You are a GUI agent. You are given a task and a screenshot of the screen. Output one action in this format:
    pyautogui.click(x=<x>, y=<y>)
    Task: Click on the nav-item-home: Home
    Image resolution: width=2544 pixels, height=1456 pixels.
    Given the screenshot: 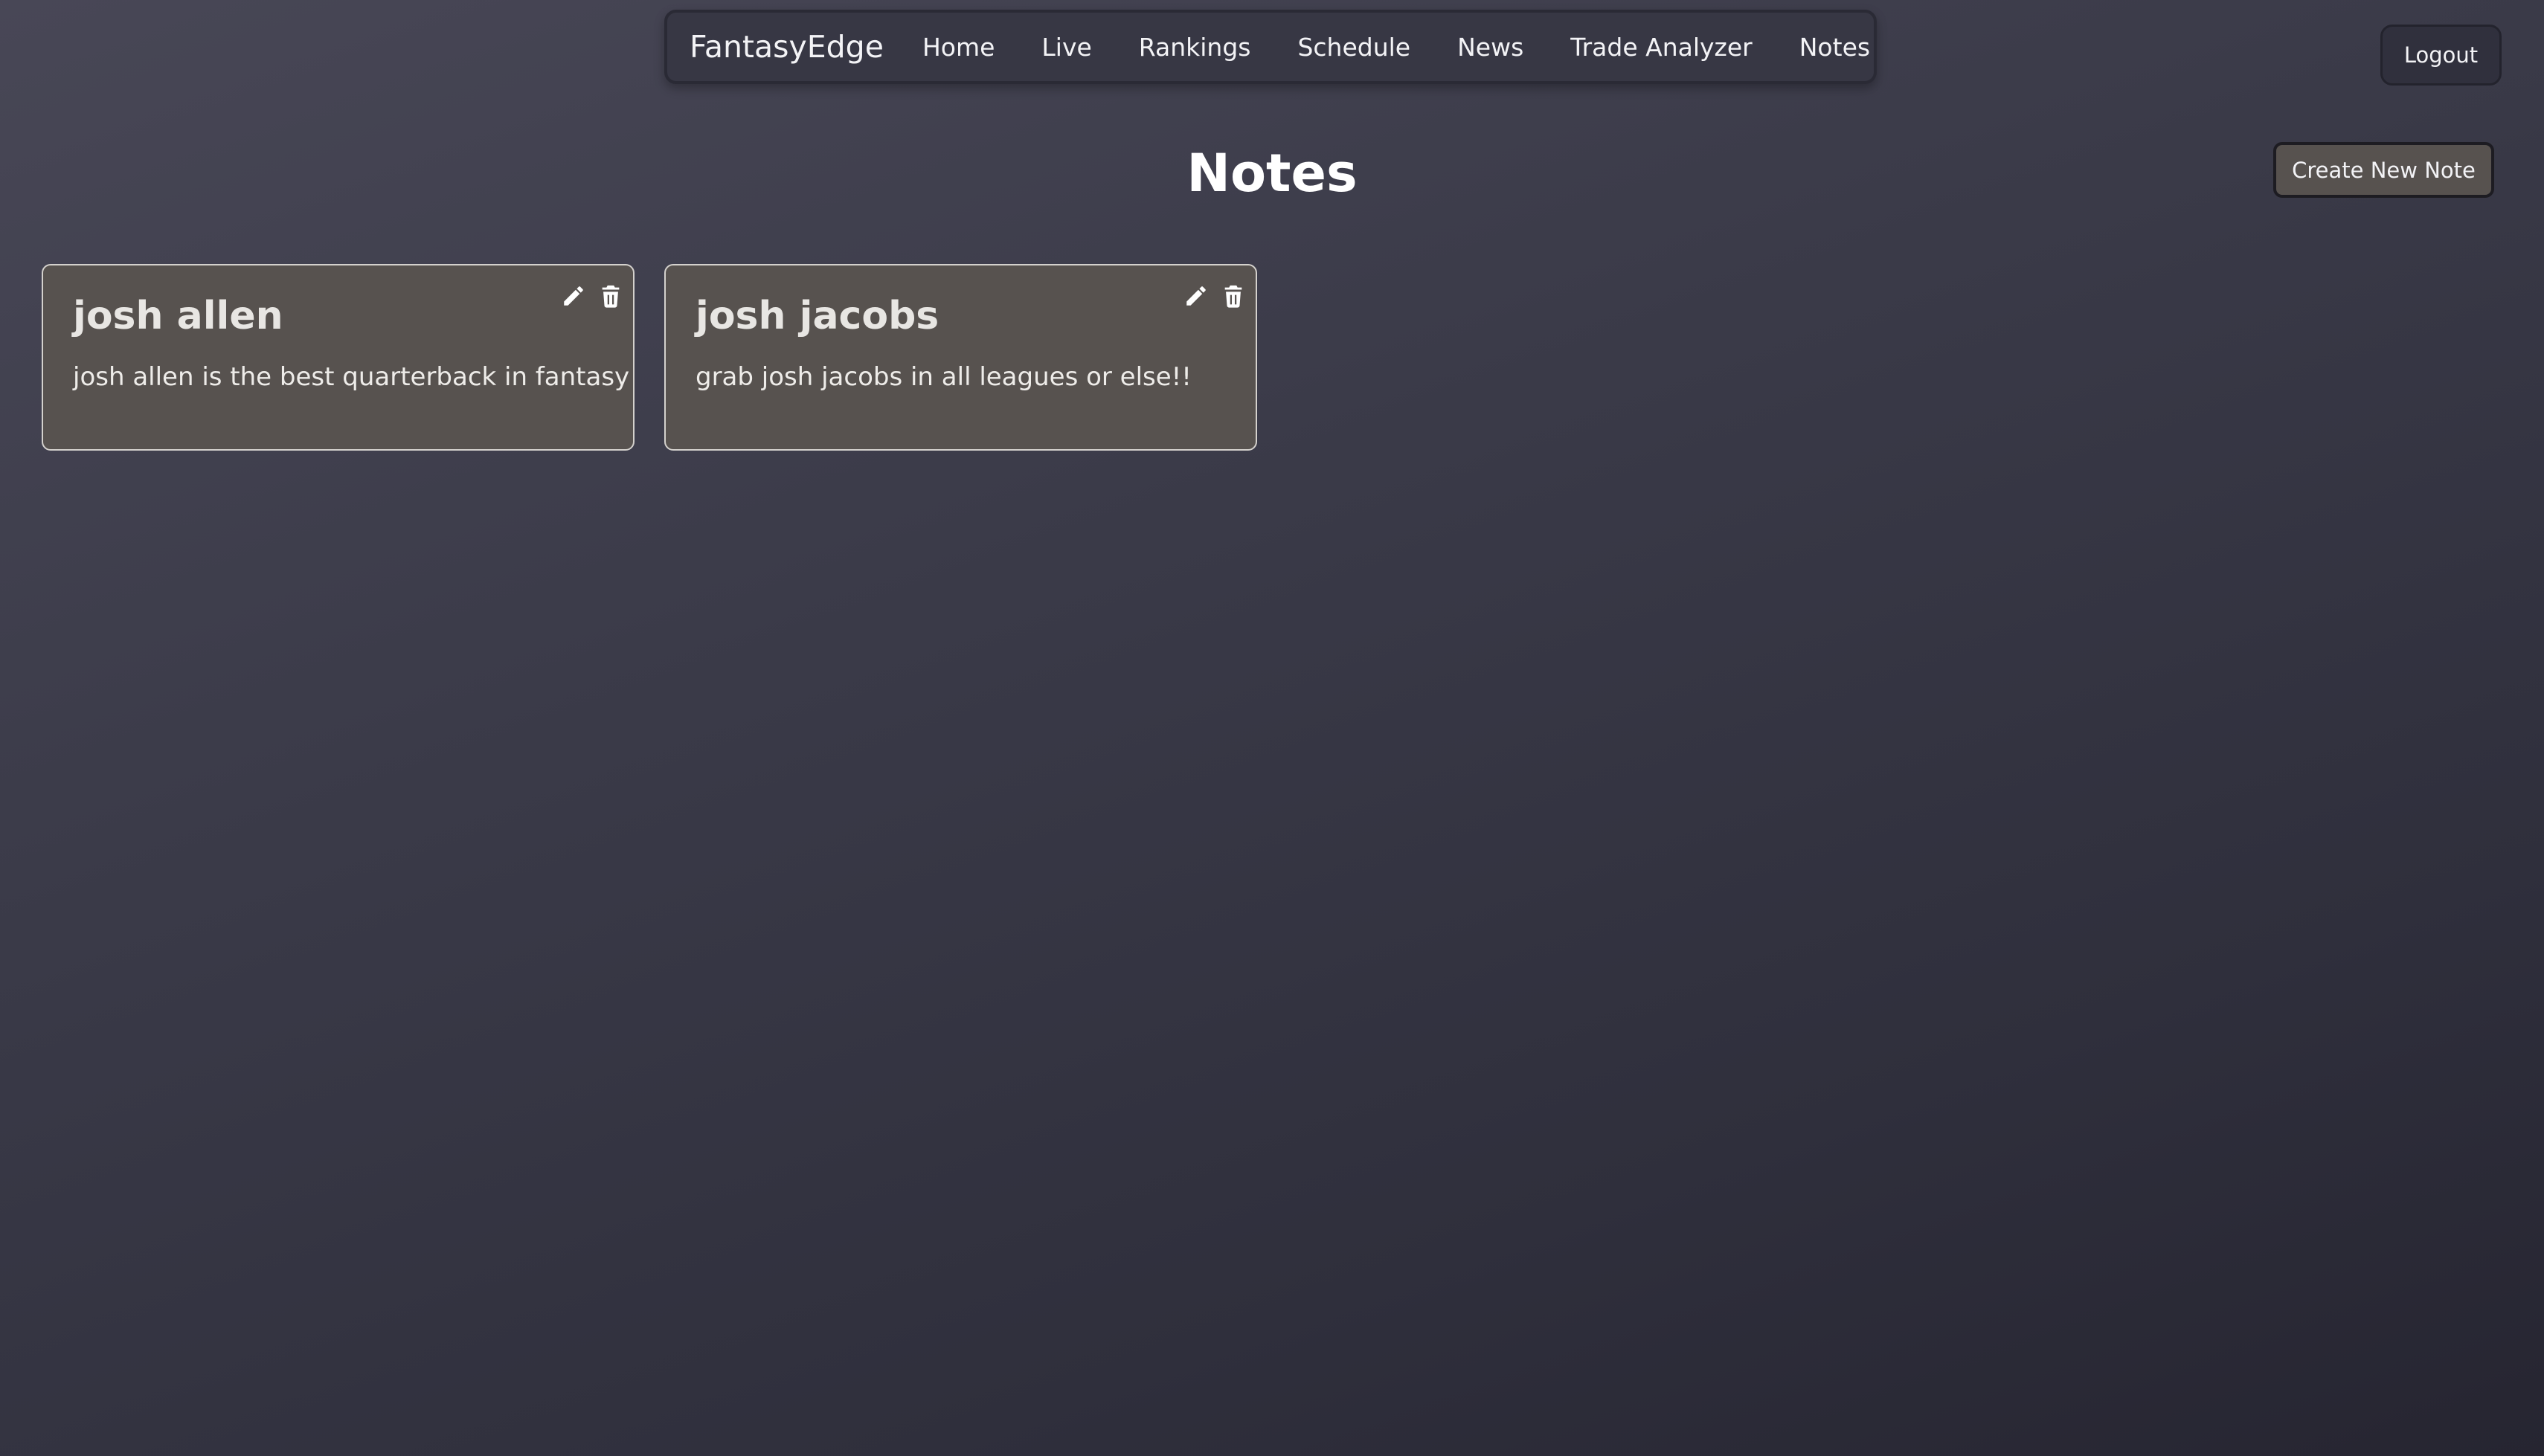 What is the action you would take?
    pyautogui.click(x=958, y=47)
    